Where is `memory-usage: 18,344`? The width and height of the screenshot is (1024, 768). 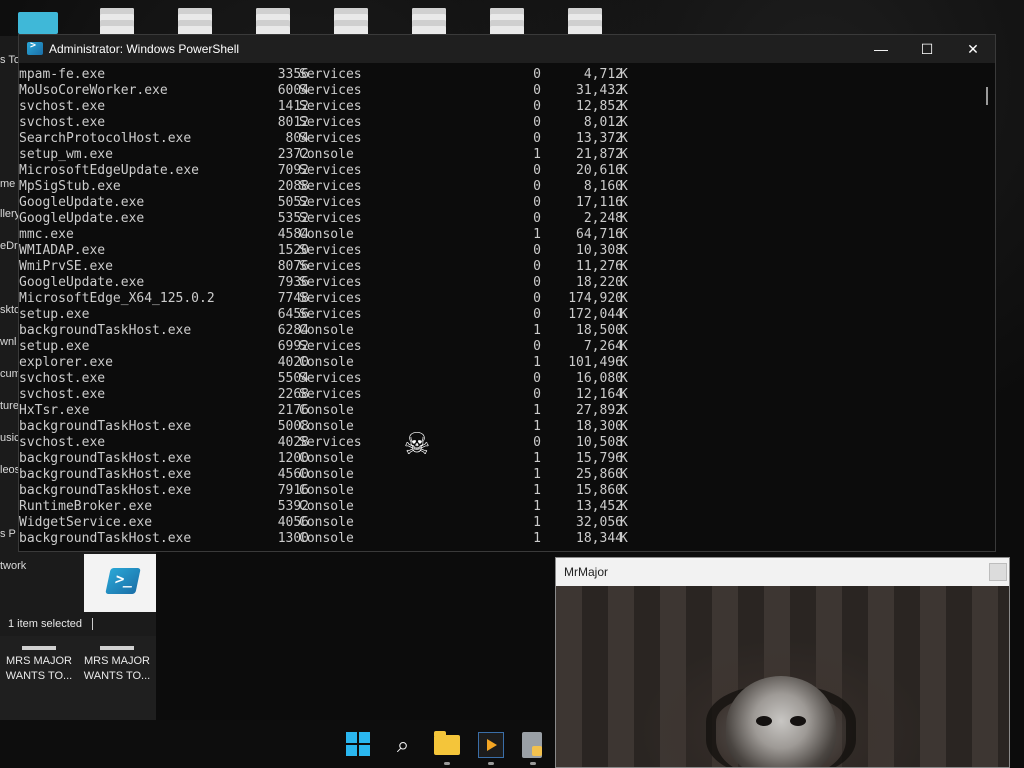
memory-usage: 18,344 is located at coordinates (599, 538).